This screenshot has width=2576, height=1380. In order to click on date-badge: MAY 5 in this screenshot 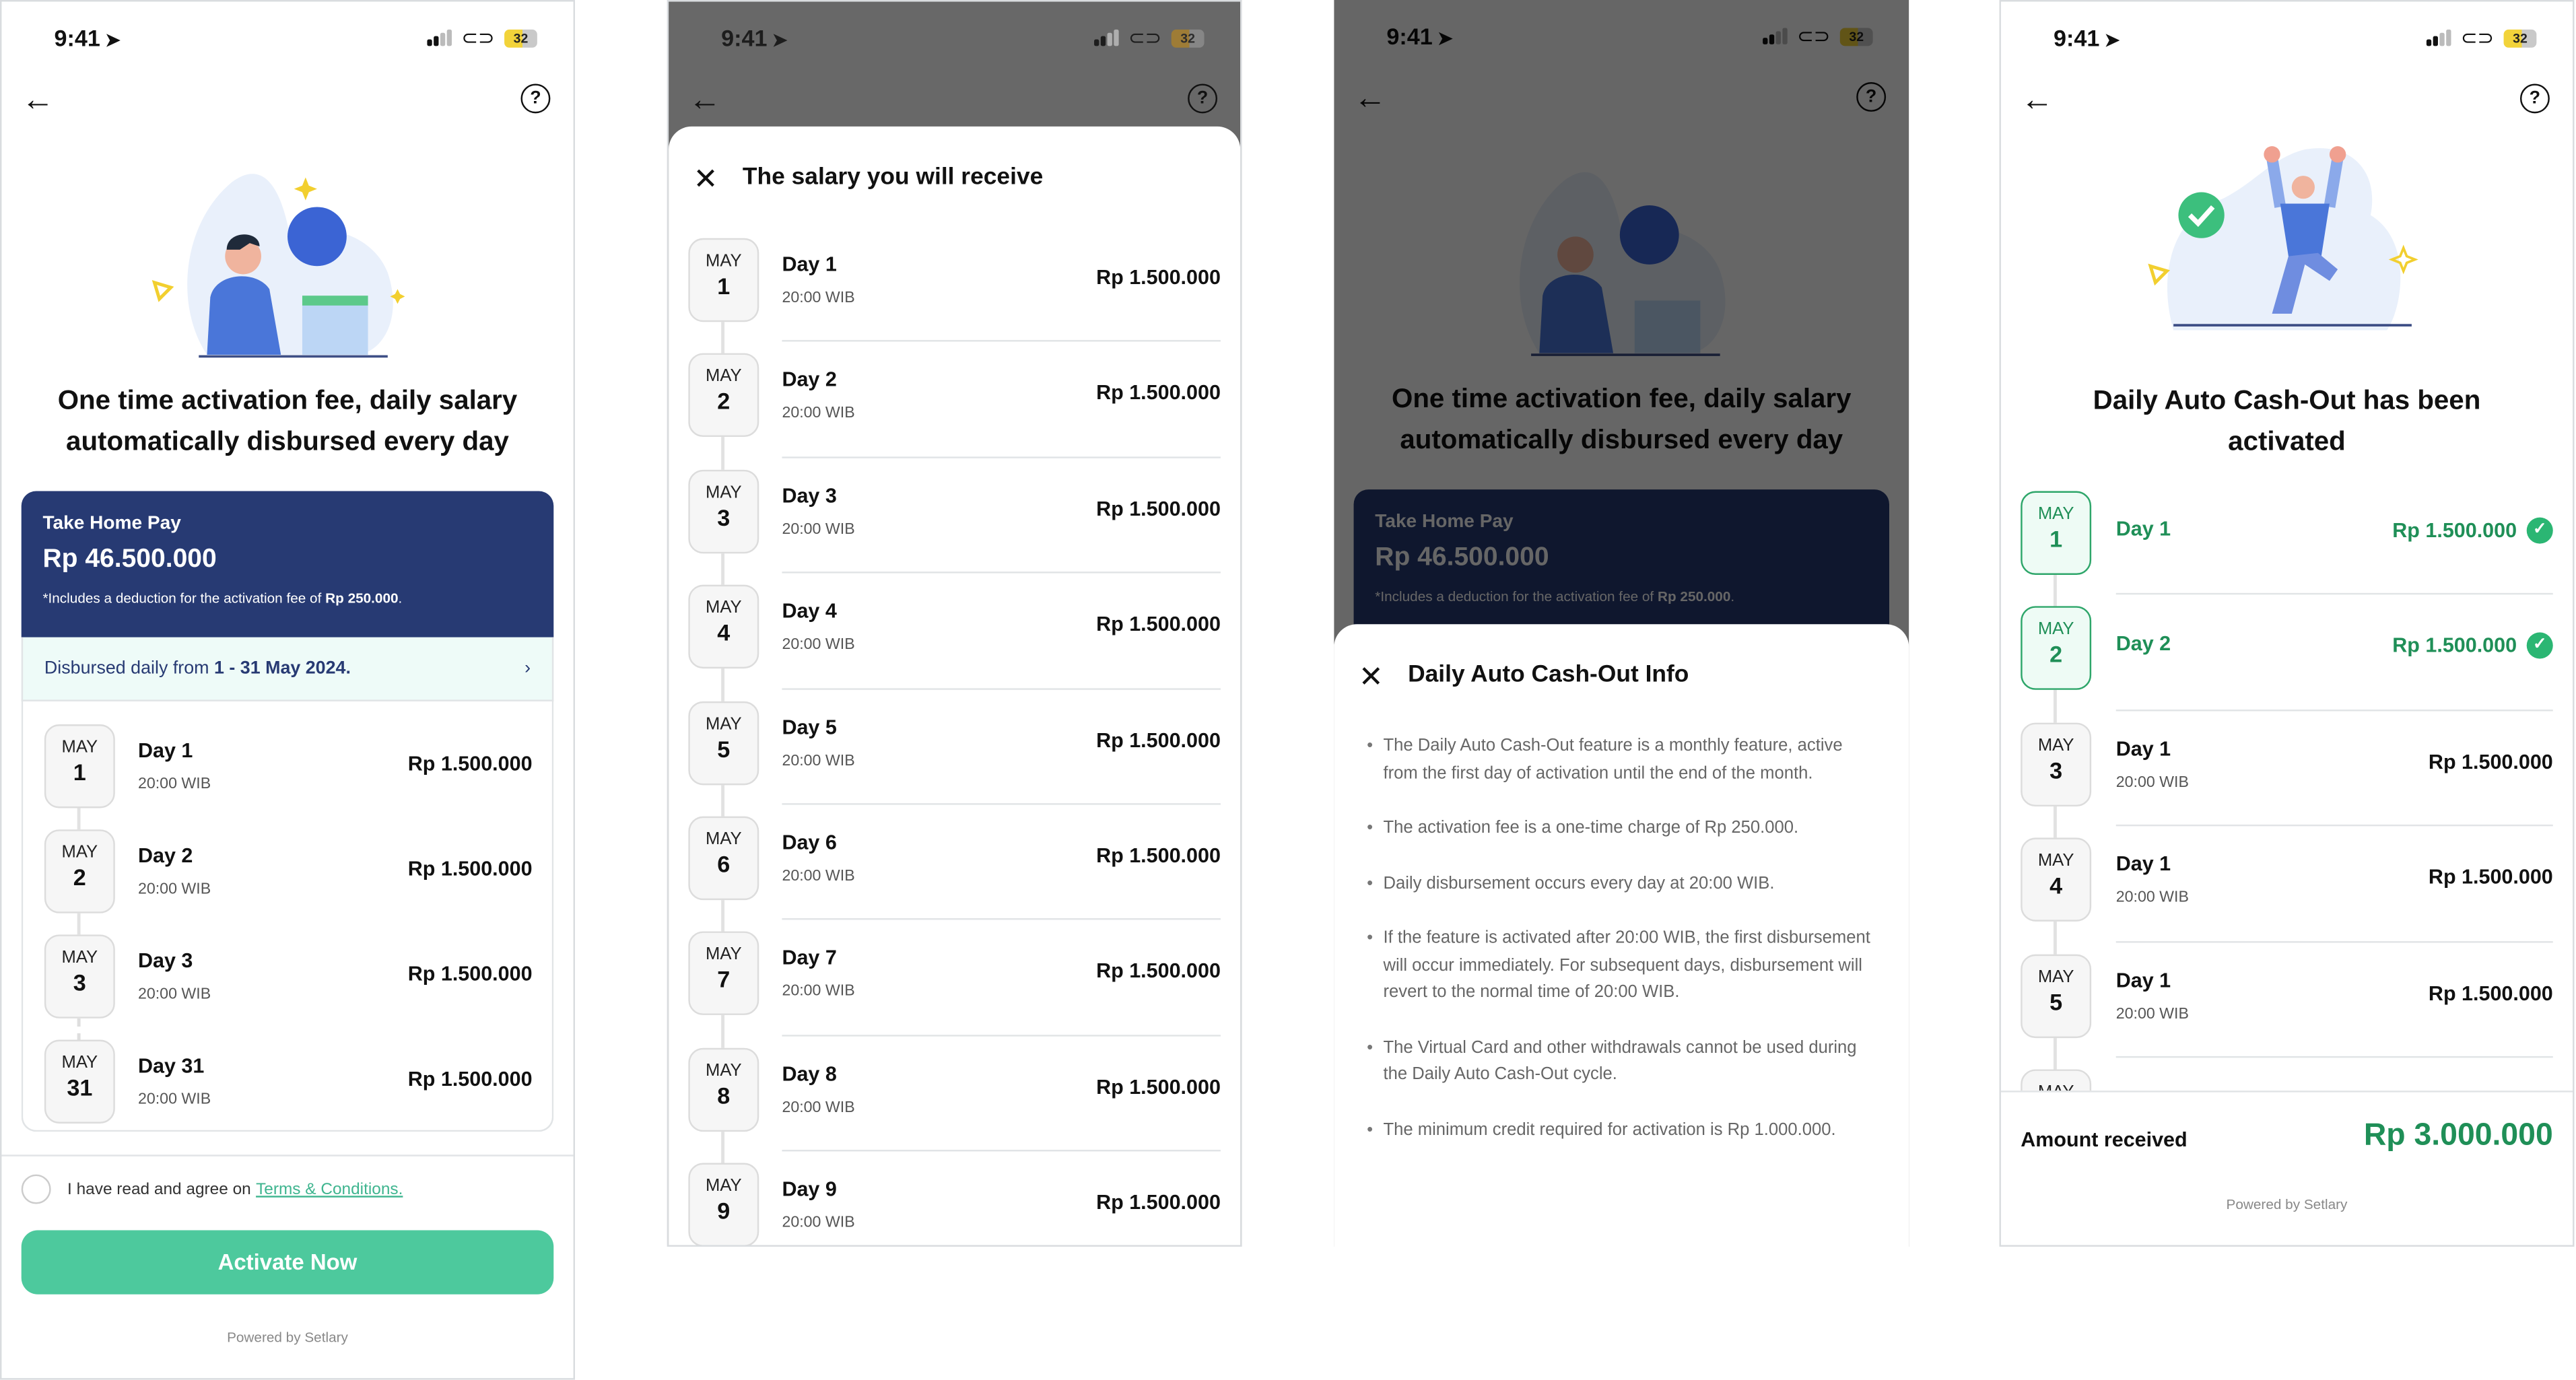, I will do `click(724, 742)`.